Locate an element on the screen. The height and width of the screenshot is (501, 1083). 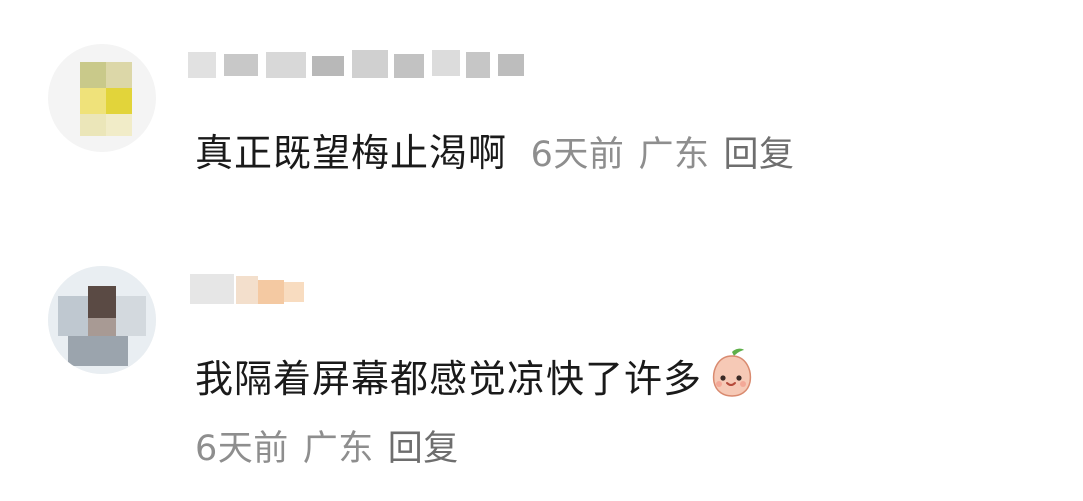
comment-text: 我隔着屏幕都感觉凉快了许多 is located at coordinates (476, 374).